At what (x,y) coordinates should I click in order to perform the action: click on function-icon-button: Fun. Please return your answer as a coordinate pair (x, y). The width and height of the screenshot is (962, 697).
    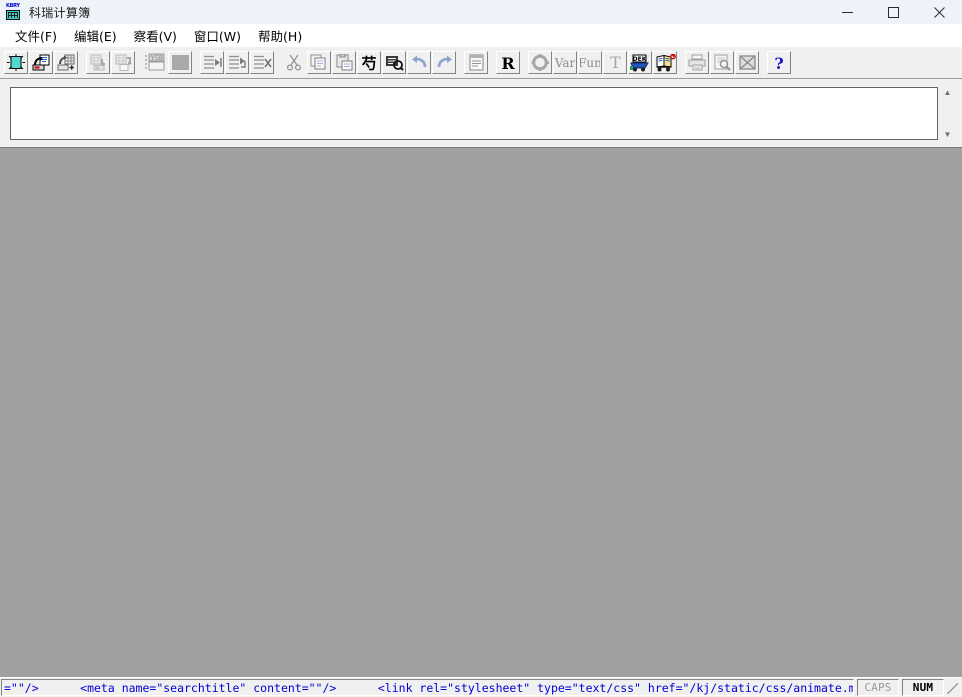
    Looking at the image, I should click on (590, 62).